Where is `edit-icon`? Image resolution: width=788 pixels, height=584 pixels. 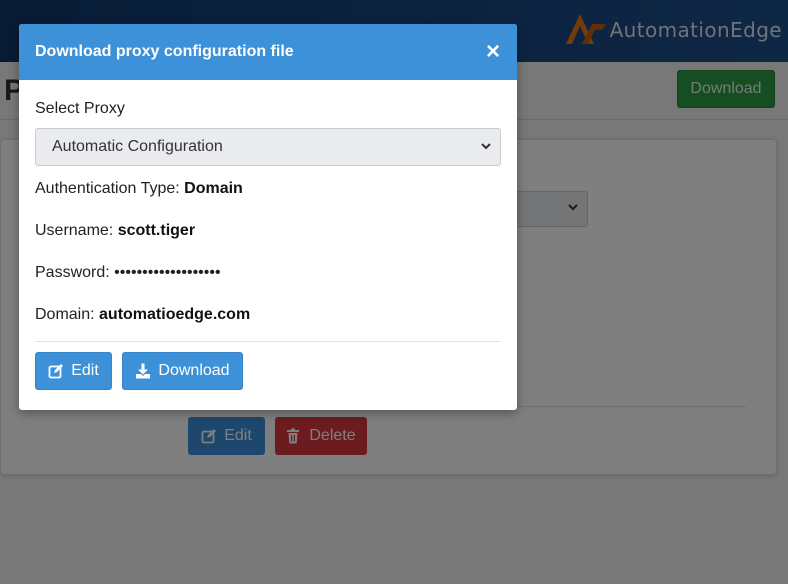
edit-icon is located at coordinates (56, 371).